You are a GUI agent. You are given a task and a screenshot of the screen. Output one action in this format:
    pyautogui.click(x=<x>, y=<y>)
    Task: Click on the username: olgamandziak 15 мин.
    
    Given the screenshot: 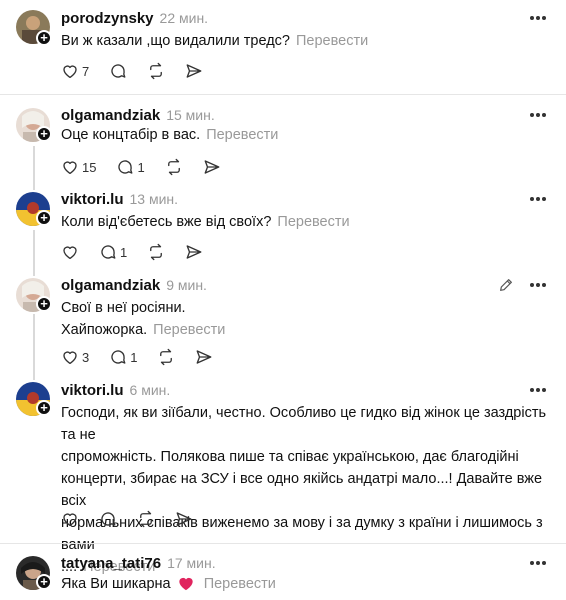 What is the action you would take?
    pyautogui.click(x=138, y=115)
    